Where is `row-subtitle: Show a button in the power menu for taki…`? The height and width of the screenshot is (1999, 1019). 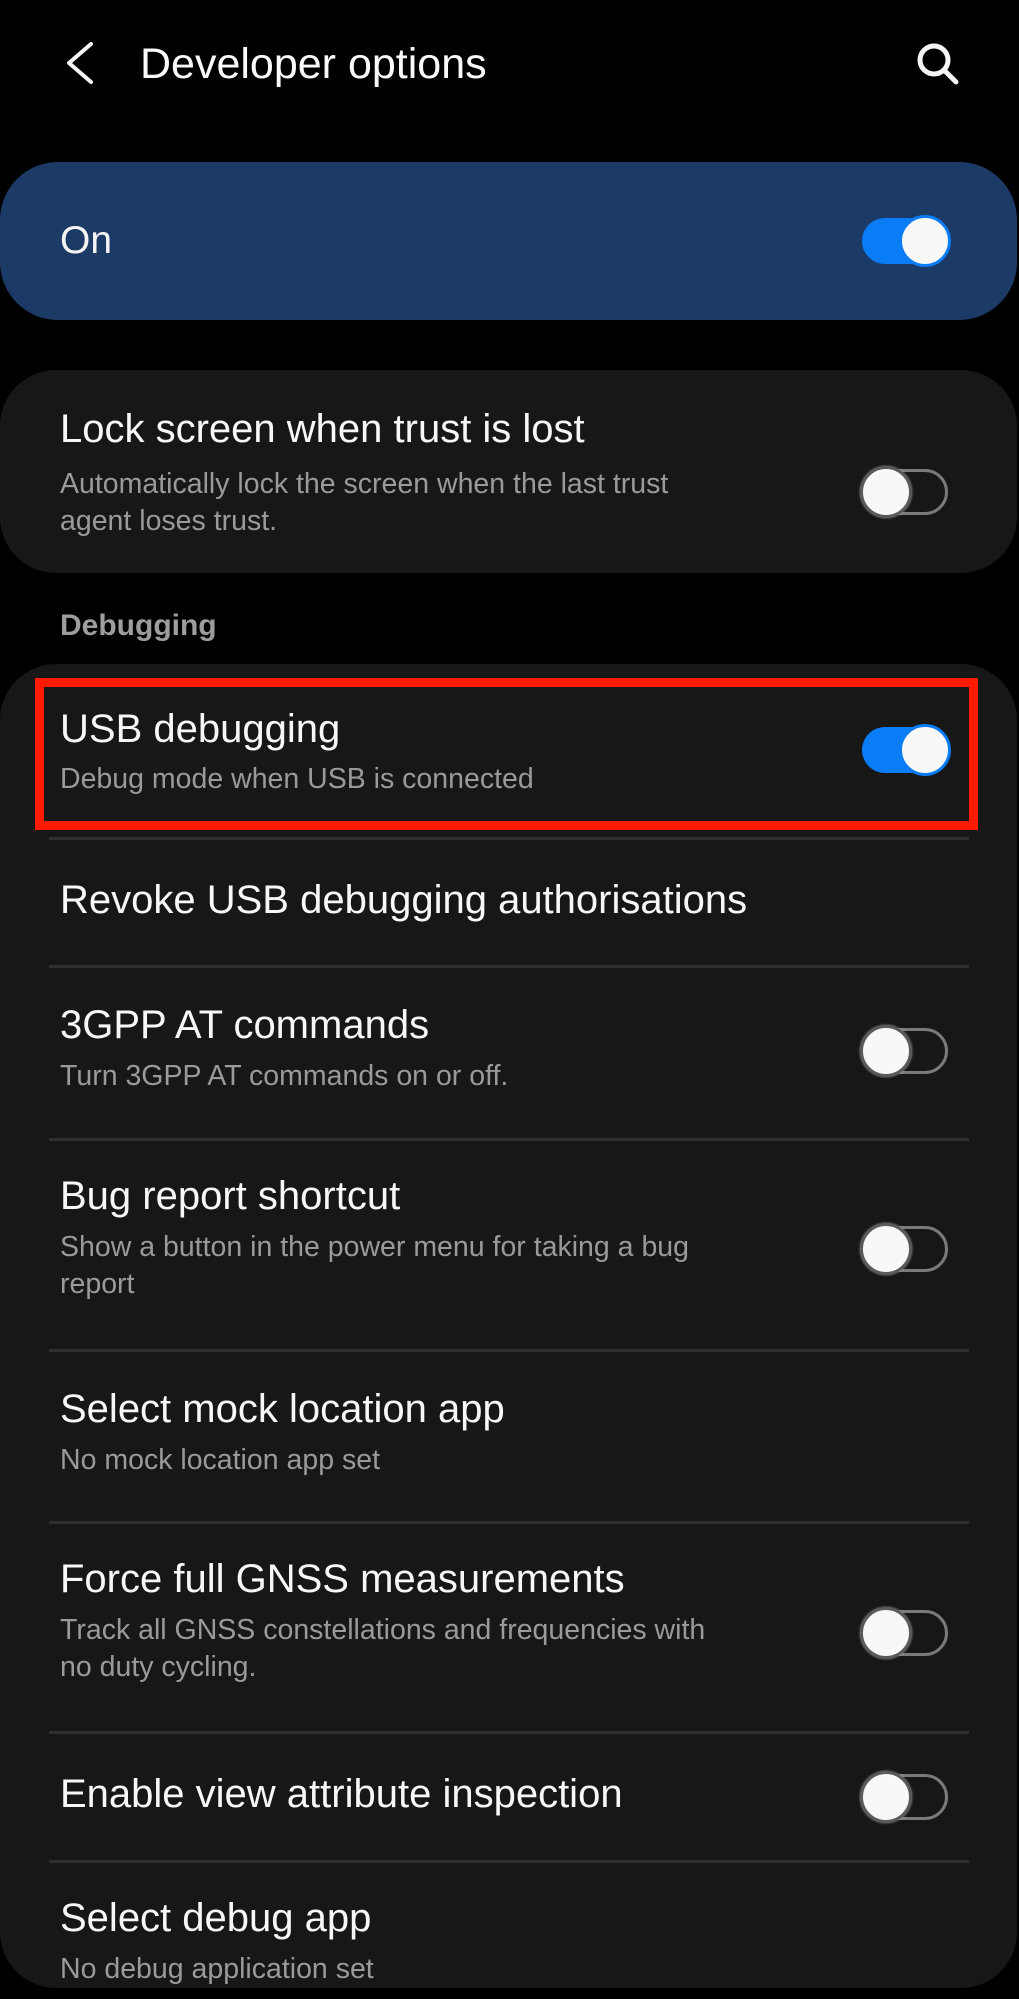
row-subtitle: Show a button in the power menu for taki… is located at coordinates (430, 1266).